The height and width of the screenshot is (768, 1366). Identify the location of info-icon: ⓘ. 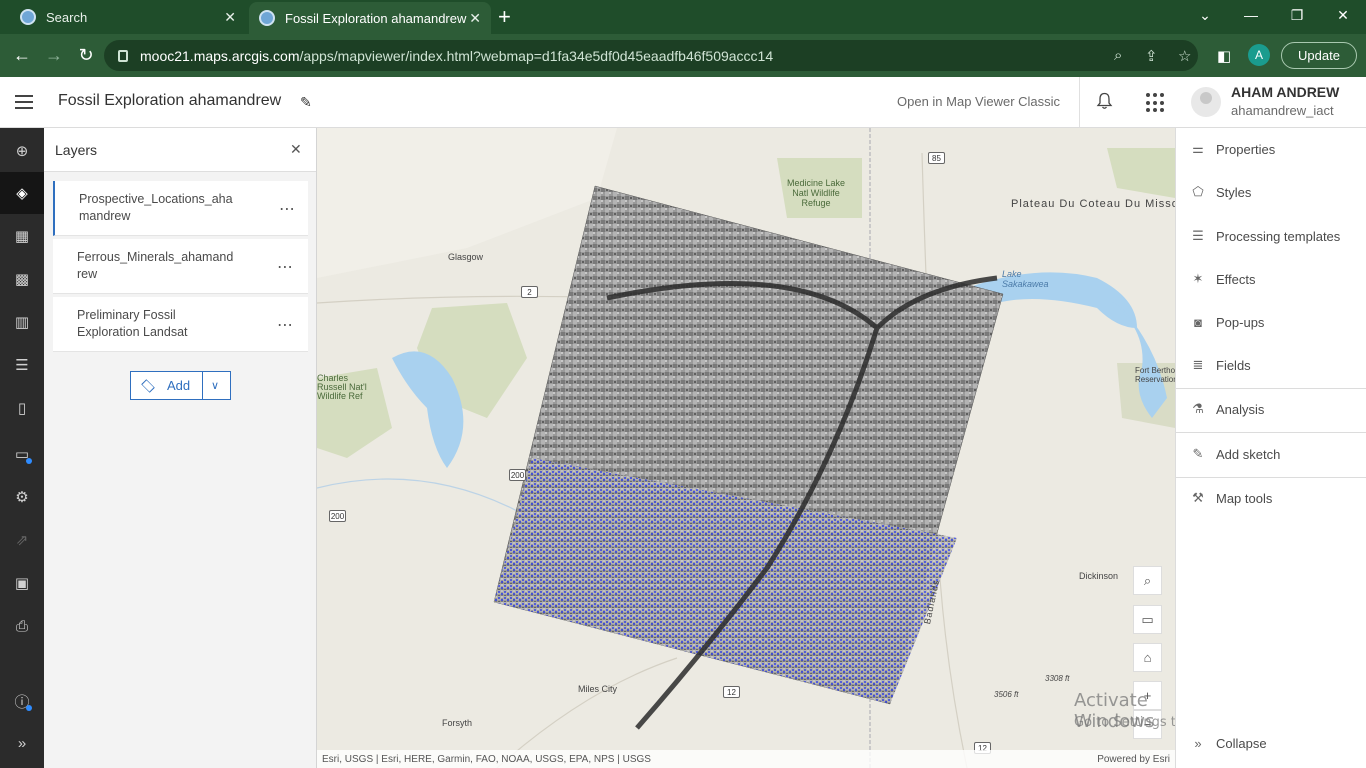
(22, 701).